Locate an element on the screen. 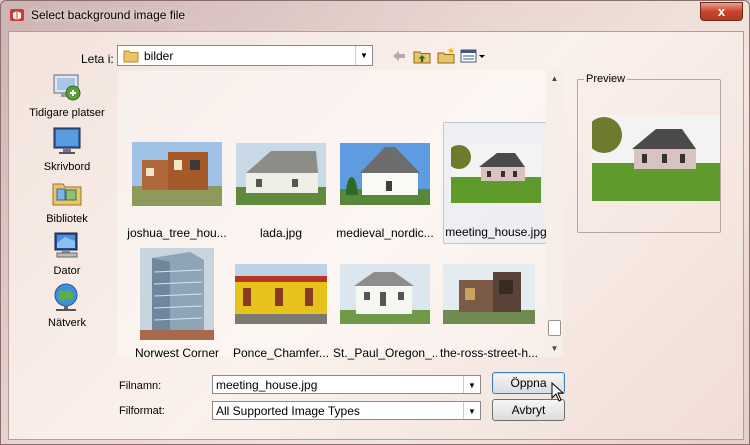 Image resolution: width=750 pixels, height=445 pixels. filetype-value: All Supported Image Types is located at coordinates (288, 411).